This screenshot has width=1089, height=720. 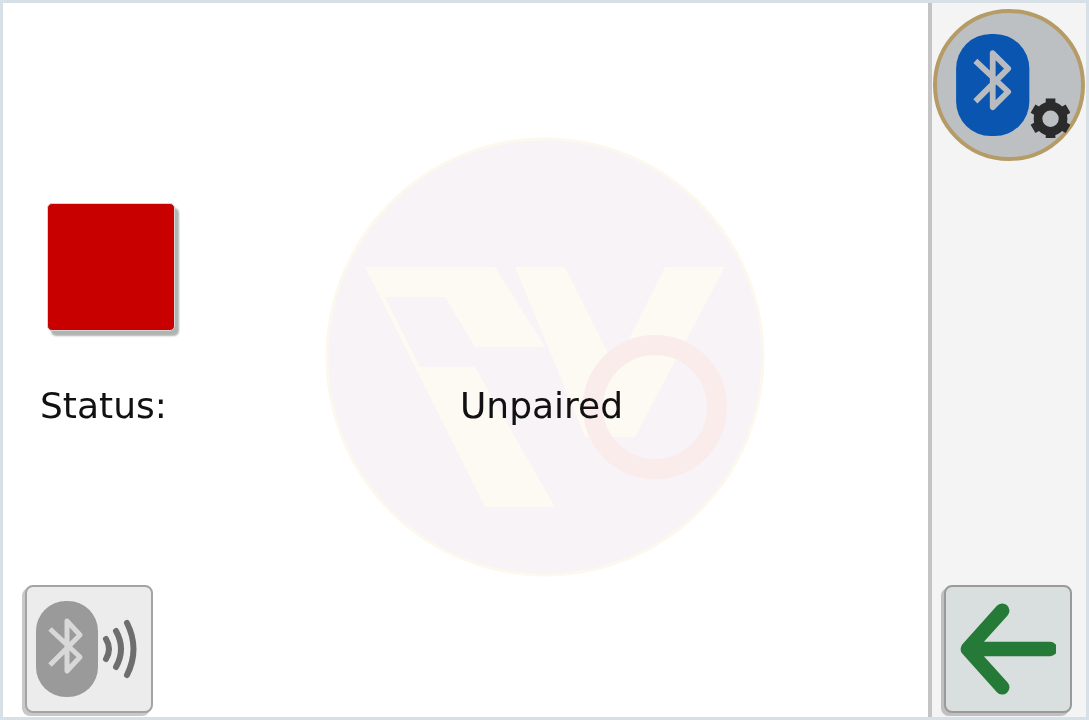 I want to click on back-arrow-icon, so click(x=1008, y=649).